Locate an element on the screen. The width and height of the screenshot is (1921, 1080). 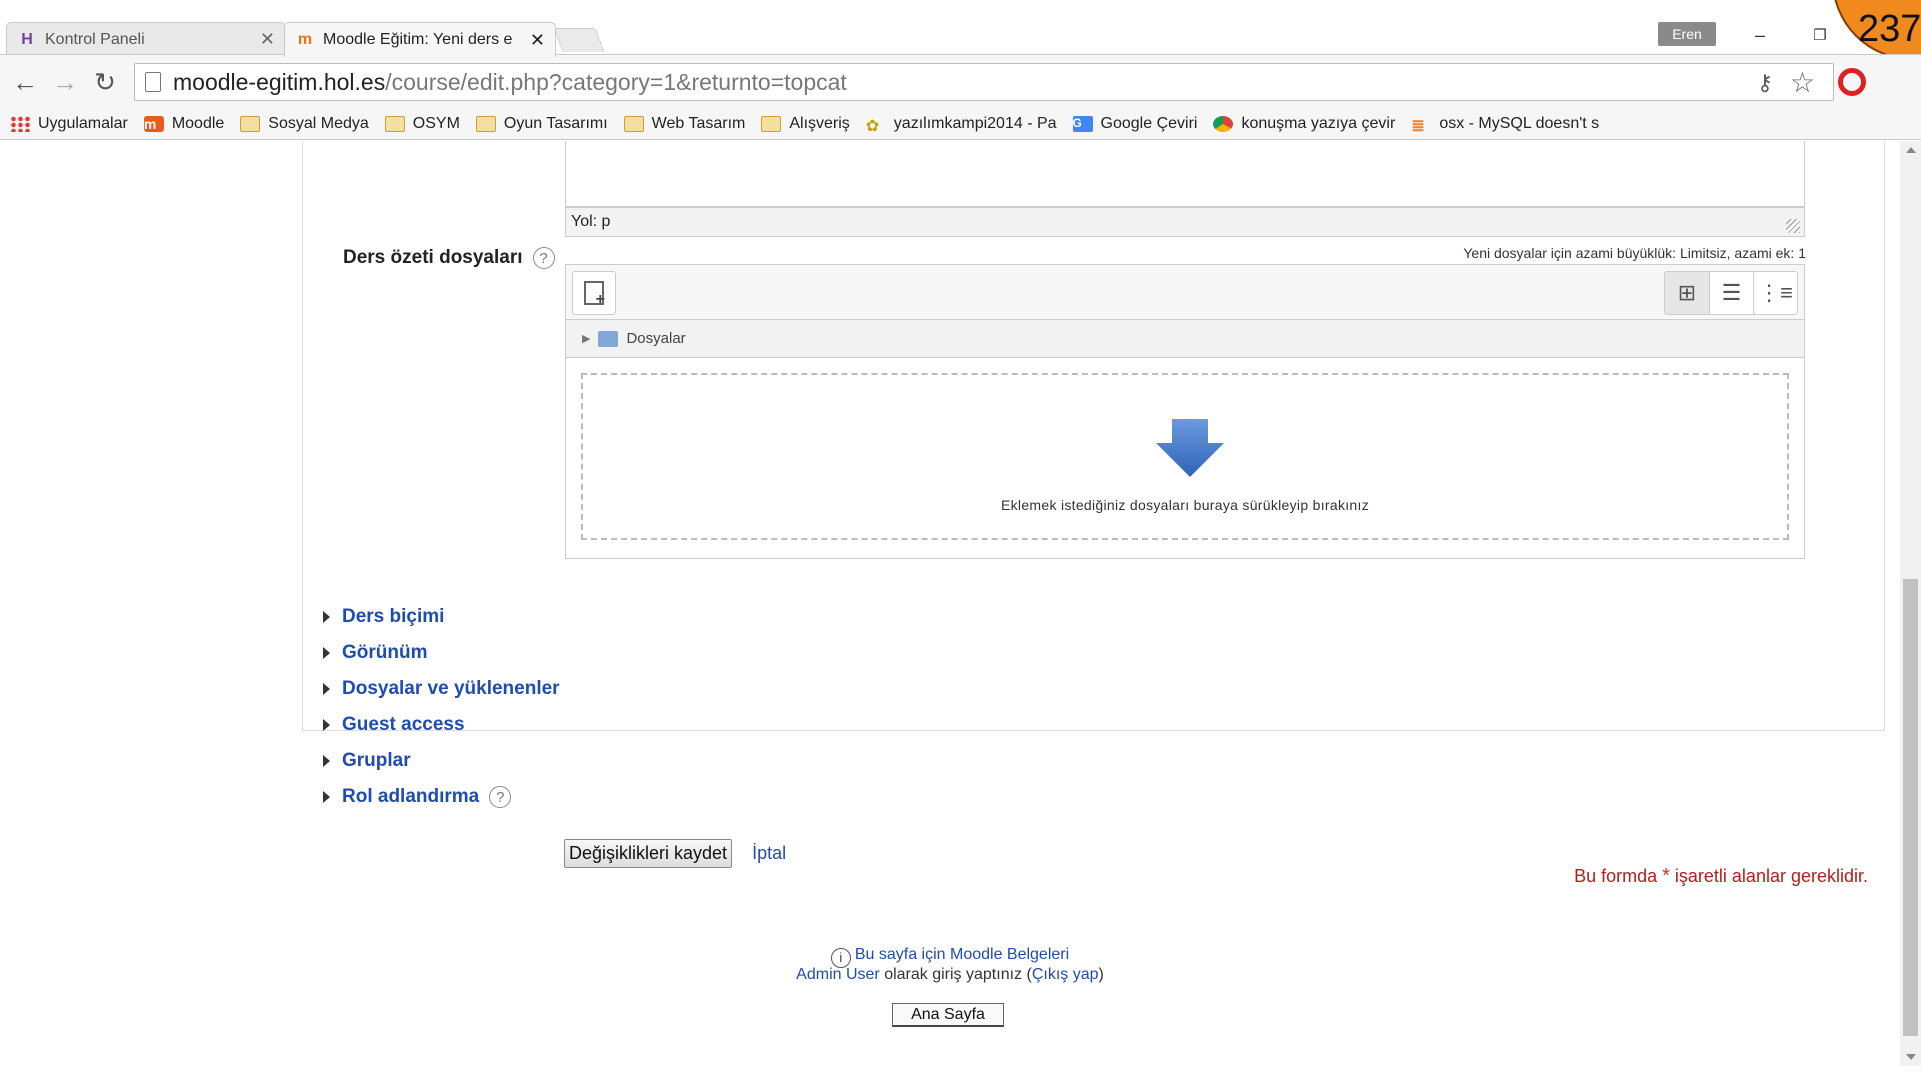
bookmark-label: OSYM is located at coordinates (436, 123).